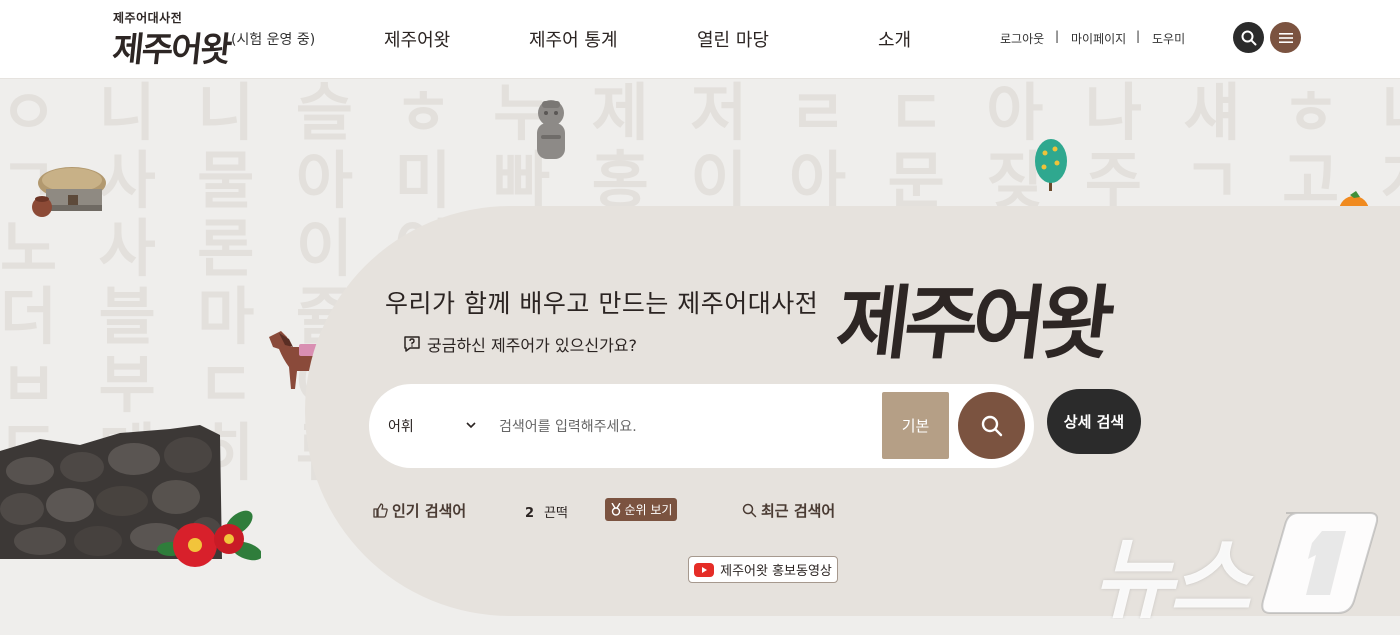 The width and height of the screenshot is (1400, 635). Describe the element at coordinates (556, 513) in the screenshot. I see `rank-word: 끈떡` at that location.